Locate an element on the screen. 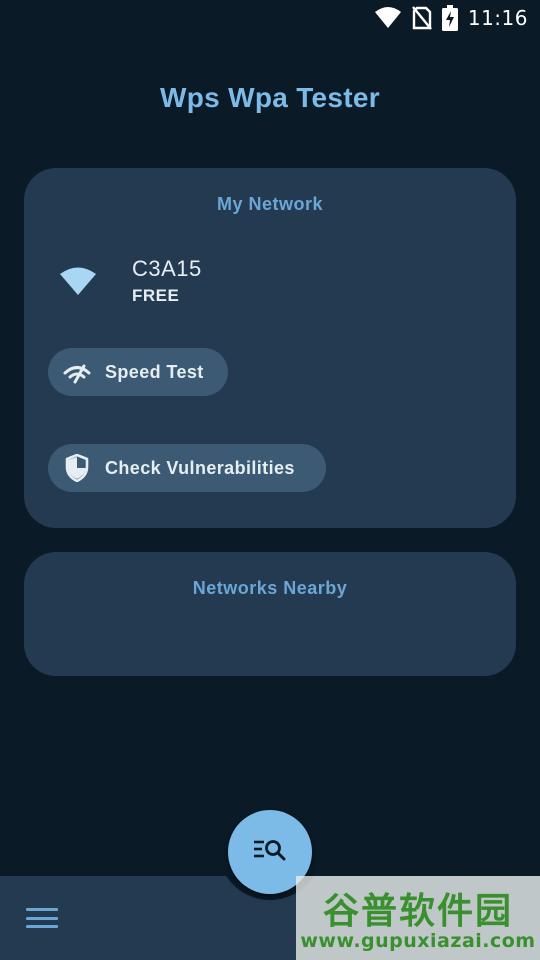  speed-test-button: Speed Test is located at coordinates (138, 372).